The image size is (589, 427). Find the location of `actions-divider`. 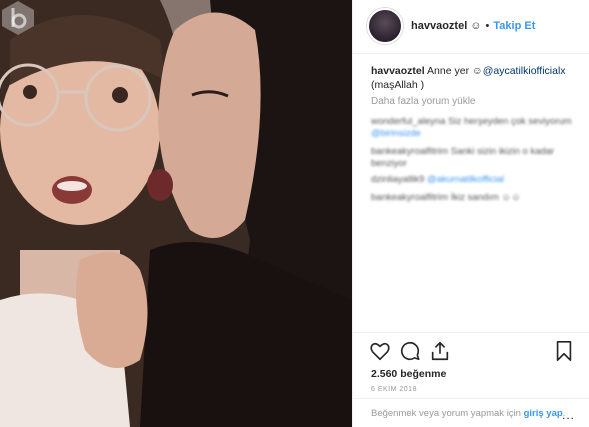

actions-divider is located at coordinates (471, 332).